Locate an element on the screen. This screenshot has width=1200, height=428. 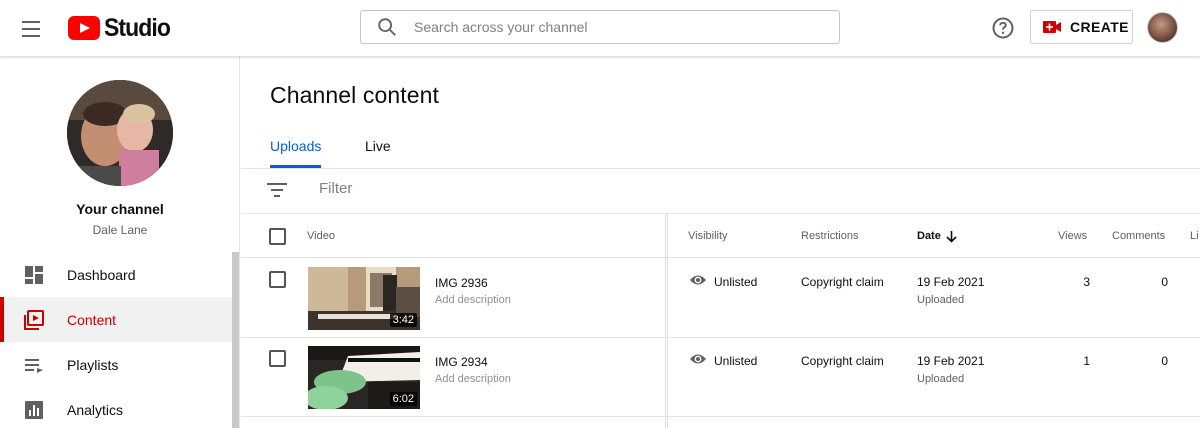
search-box is located at coordinates (600, 27).